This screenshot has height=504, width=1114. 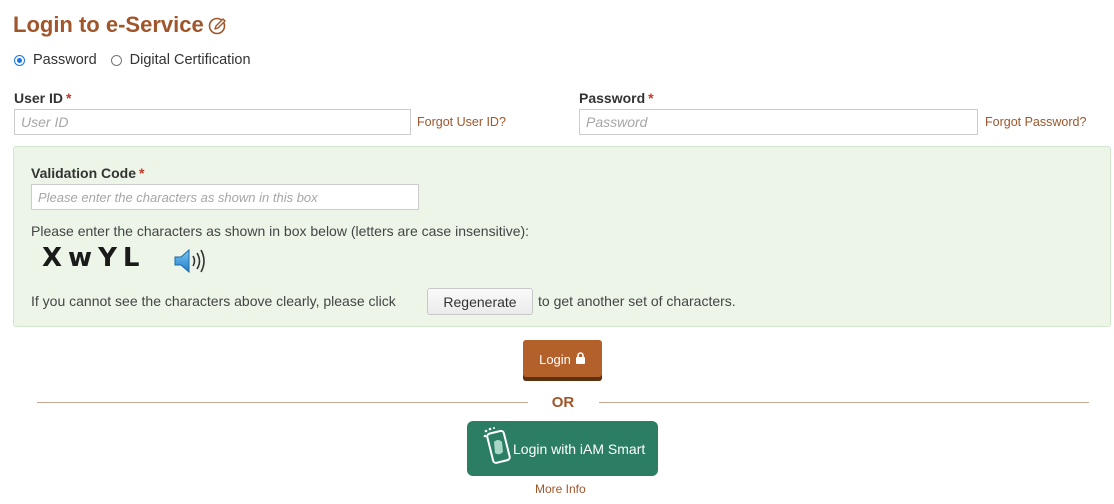 I want to click on radio-digital-certification-label: Digital Certification, so click(x=190, y=60).